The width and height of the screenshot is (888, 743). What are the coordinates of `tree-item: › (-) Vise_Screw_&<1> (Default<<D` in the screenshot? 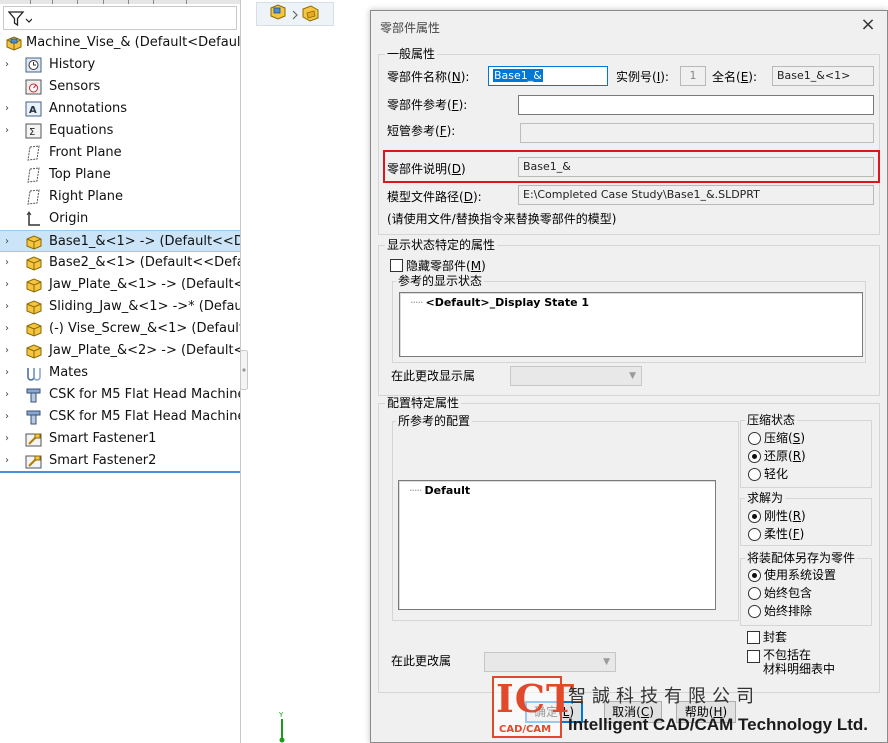 It's located at (120, 329).